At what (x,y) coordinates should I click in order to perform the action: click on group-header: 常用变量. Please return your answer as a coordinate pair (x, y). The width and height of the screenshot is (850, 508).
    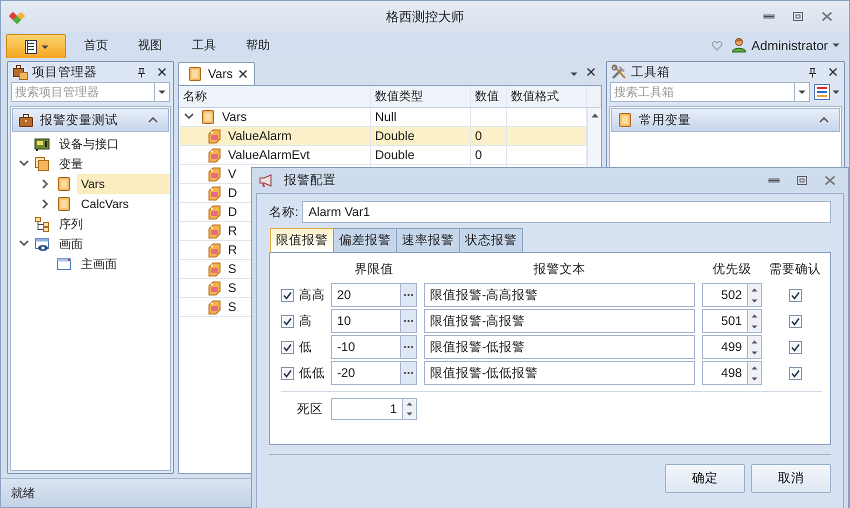
    Looking at the image, I should click on (725, 120).